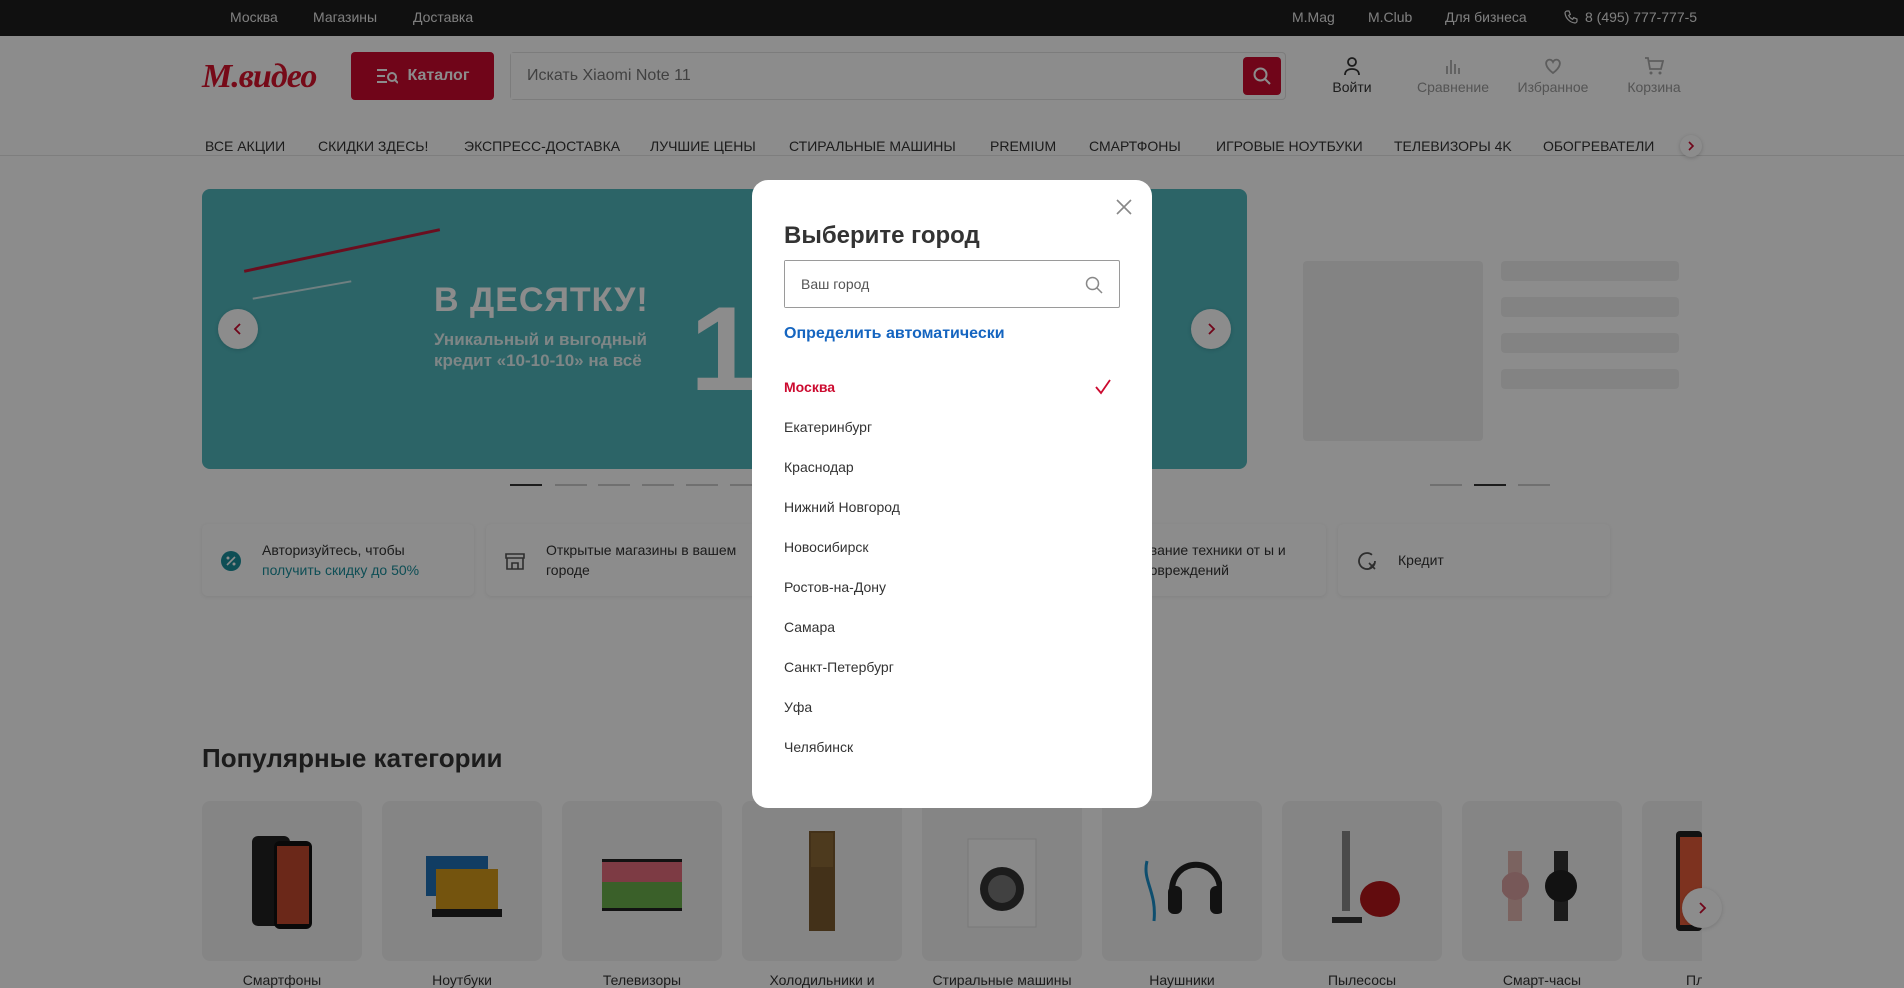 Image resolution: width=1904 pixels, height=988 pixels. Describe the element at coordinates (930, 284) in the screenshot. I see `city-search-input` at that location.